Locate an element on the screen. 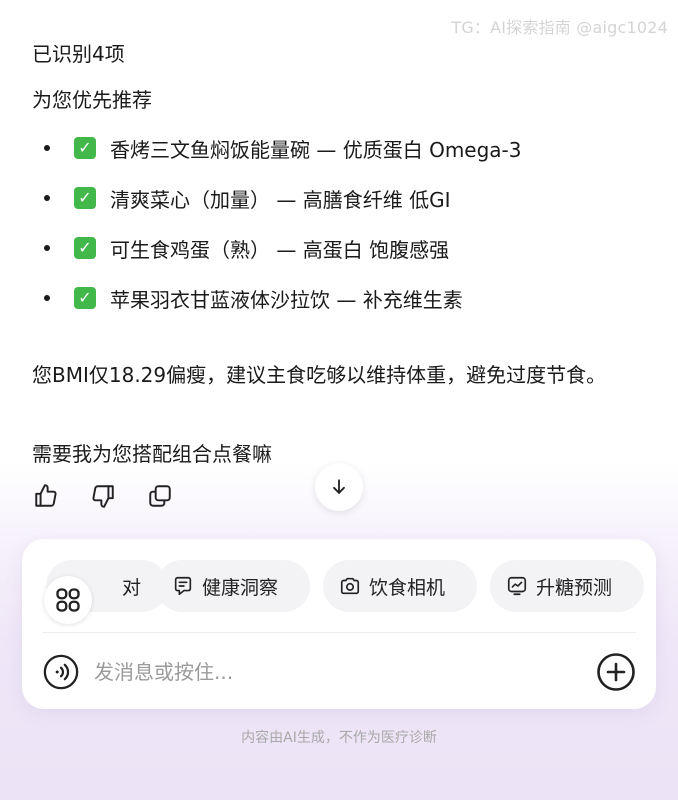  chip-glucose-prediction: 升糖预测 is located at coordinates (567, 586).